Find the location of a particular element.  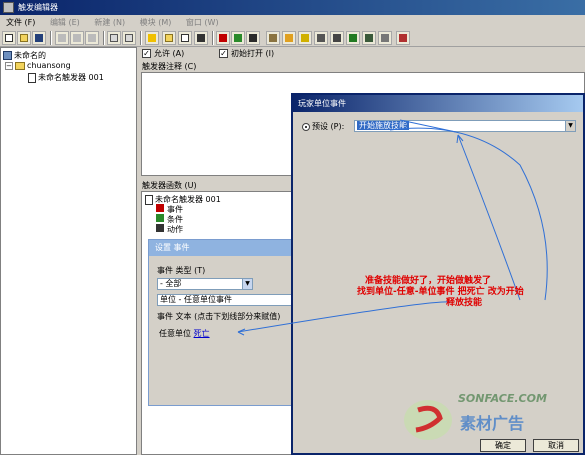

annotation-line-3: 释放技能 is located at coordinates (464, 303).